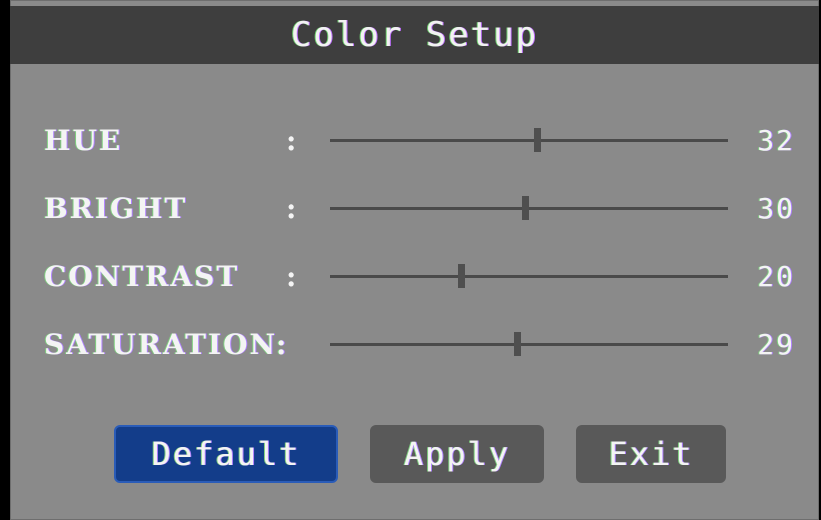 This screenshot has height=520, width=821. I want to click on contrast-slider, so click(529, 276).